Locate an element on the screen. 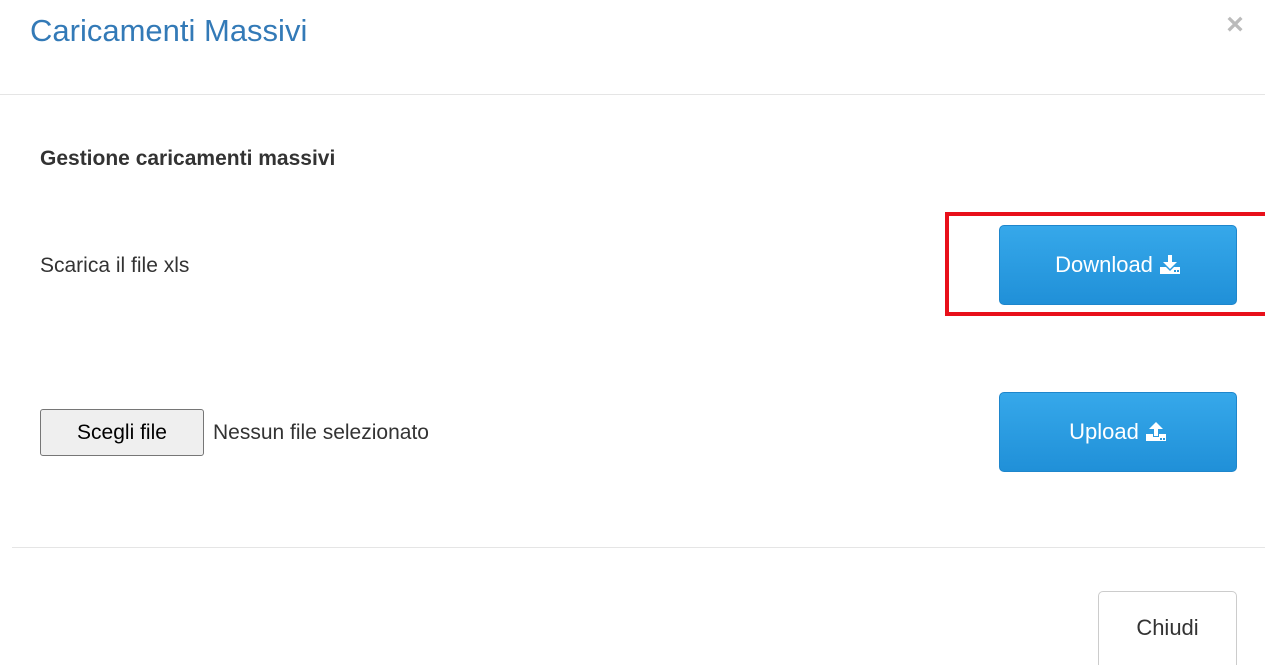 The width and height of the screenshot is (1265, 665). choose-file-button: Scegli file is located at coordinates (122, 432).